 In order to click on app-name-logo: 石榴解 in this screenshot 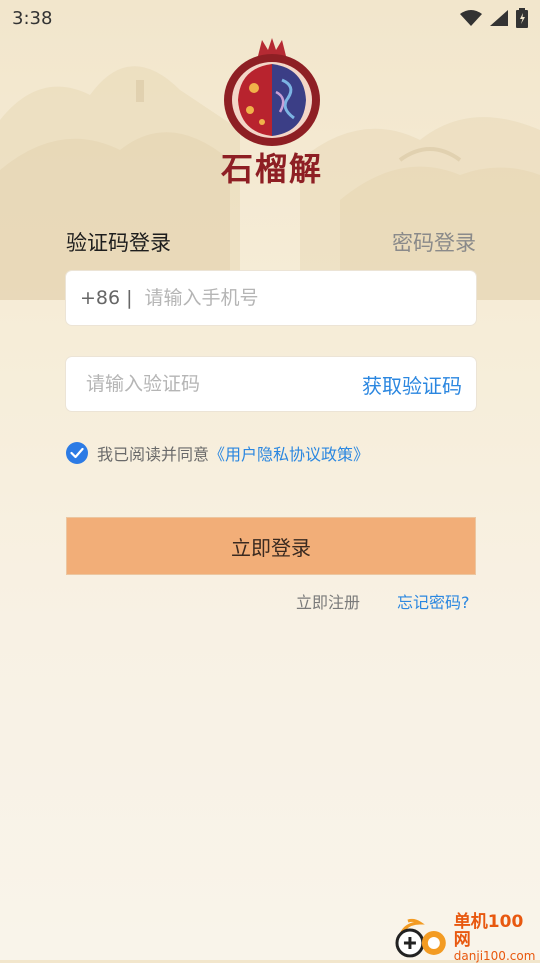, I will do `click(271, 169)`.